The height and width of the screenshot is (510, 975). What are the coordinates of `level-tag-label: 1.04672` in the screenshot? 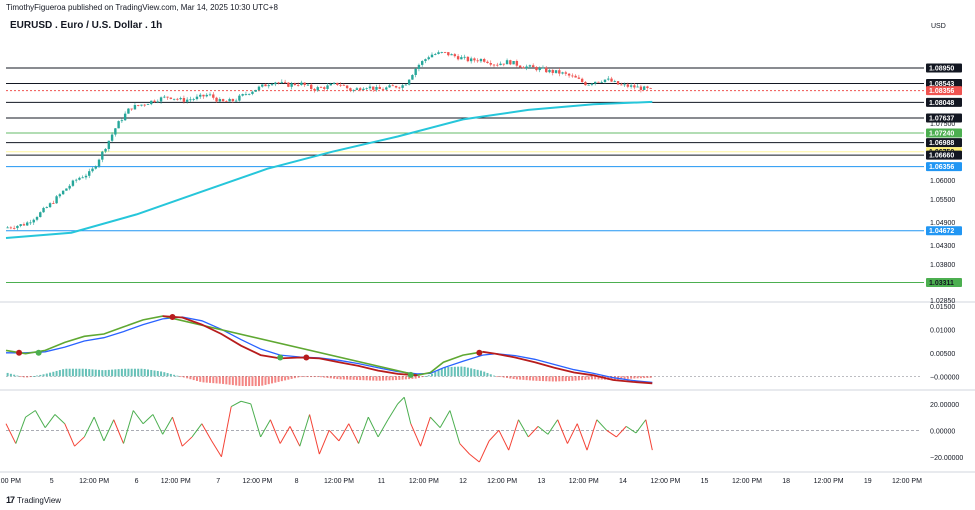 It's located at (941, 231).